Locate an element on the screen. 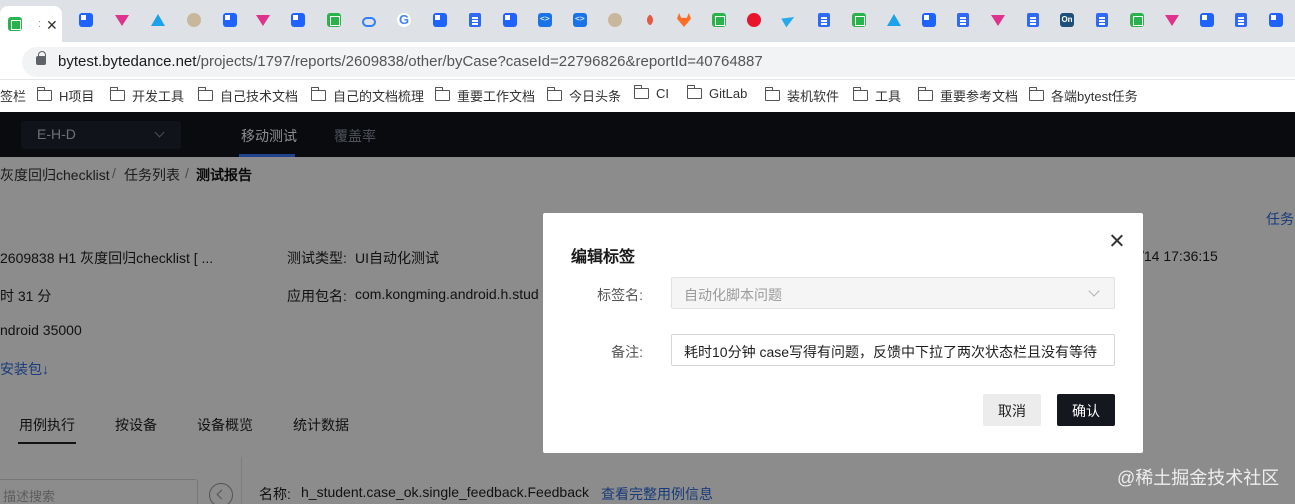 This screenshot has height=504, width=1295. tab-title-text: : is located at coordinates (40, 24).